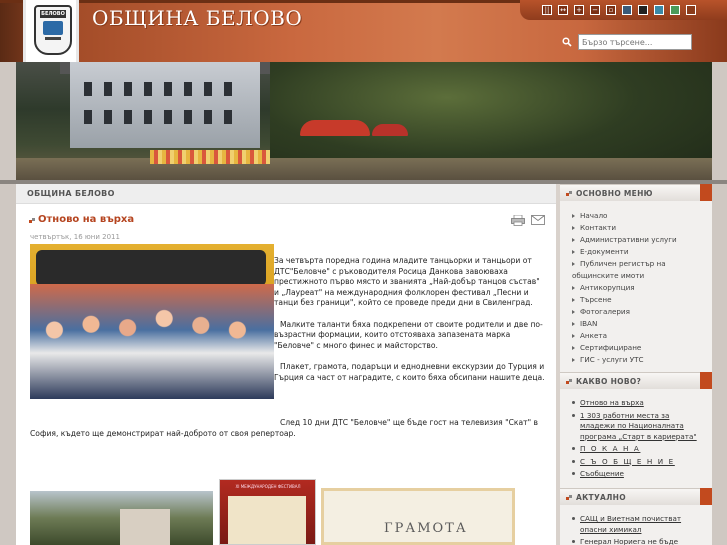 The height and width of the screenshot is (545, 727). What do you see at coordinates (629, 541) in the screenshot?
I see `news-link-label: Генерал Нориега не бъде` at bounding box center [629, 541].